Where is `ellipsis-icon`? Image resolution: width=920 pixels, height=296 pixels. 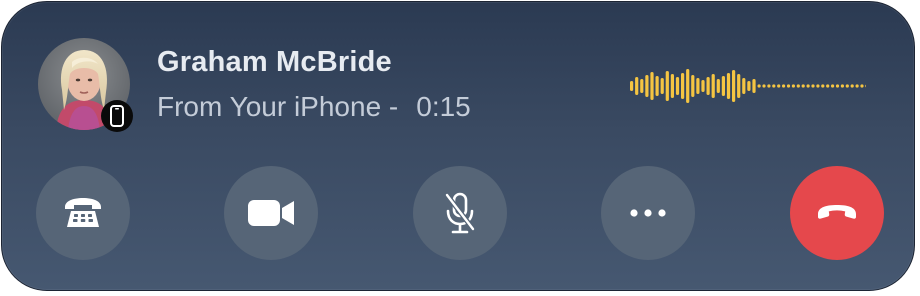
ellipsis-icon is located at coordinates (648, 213).